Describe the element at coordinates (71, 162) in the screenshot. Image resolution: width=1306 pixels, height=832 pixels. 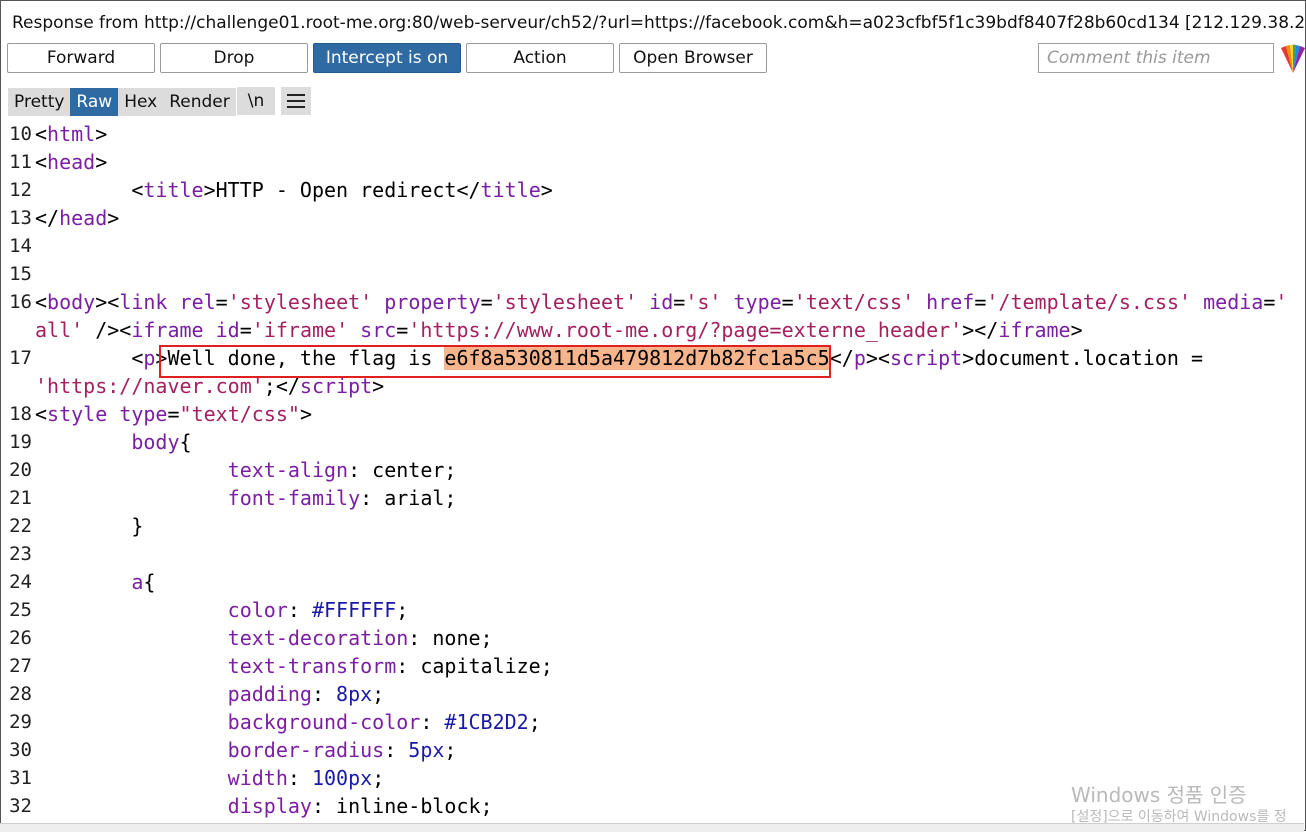
I see `code-token: head` at that location.